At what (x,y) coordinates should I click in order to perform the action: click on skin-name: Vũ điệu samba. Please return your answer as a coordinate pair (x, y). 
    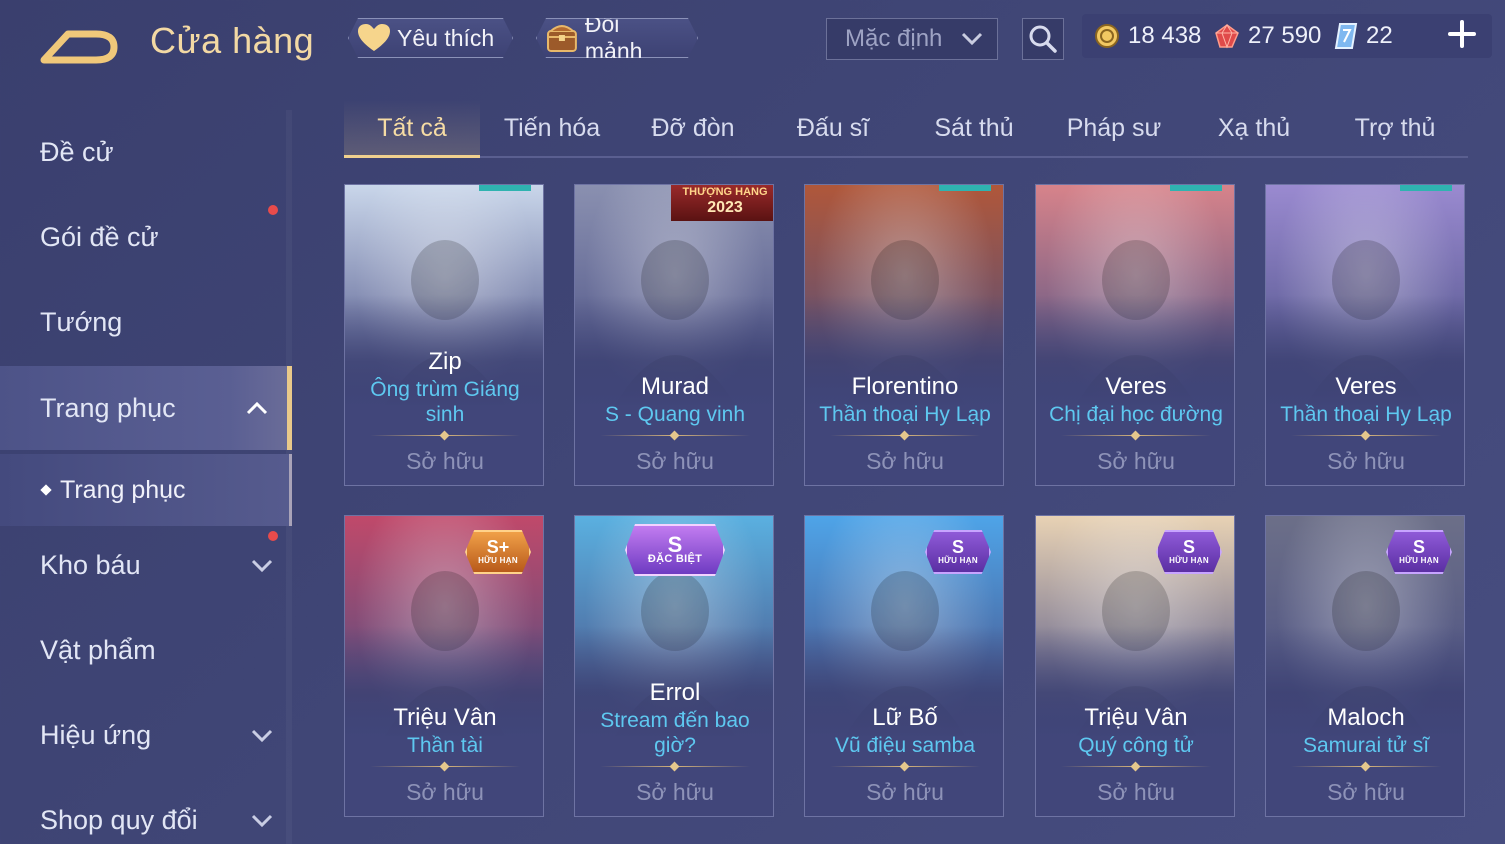
    Looking at the image, I should click on (905, 745).